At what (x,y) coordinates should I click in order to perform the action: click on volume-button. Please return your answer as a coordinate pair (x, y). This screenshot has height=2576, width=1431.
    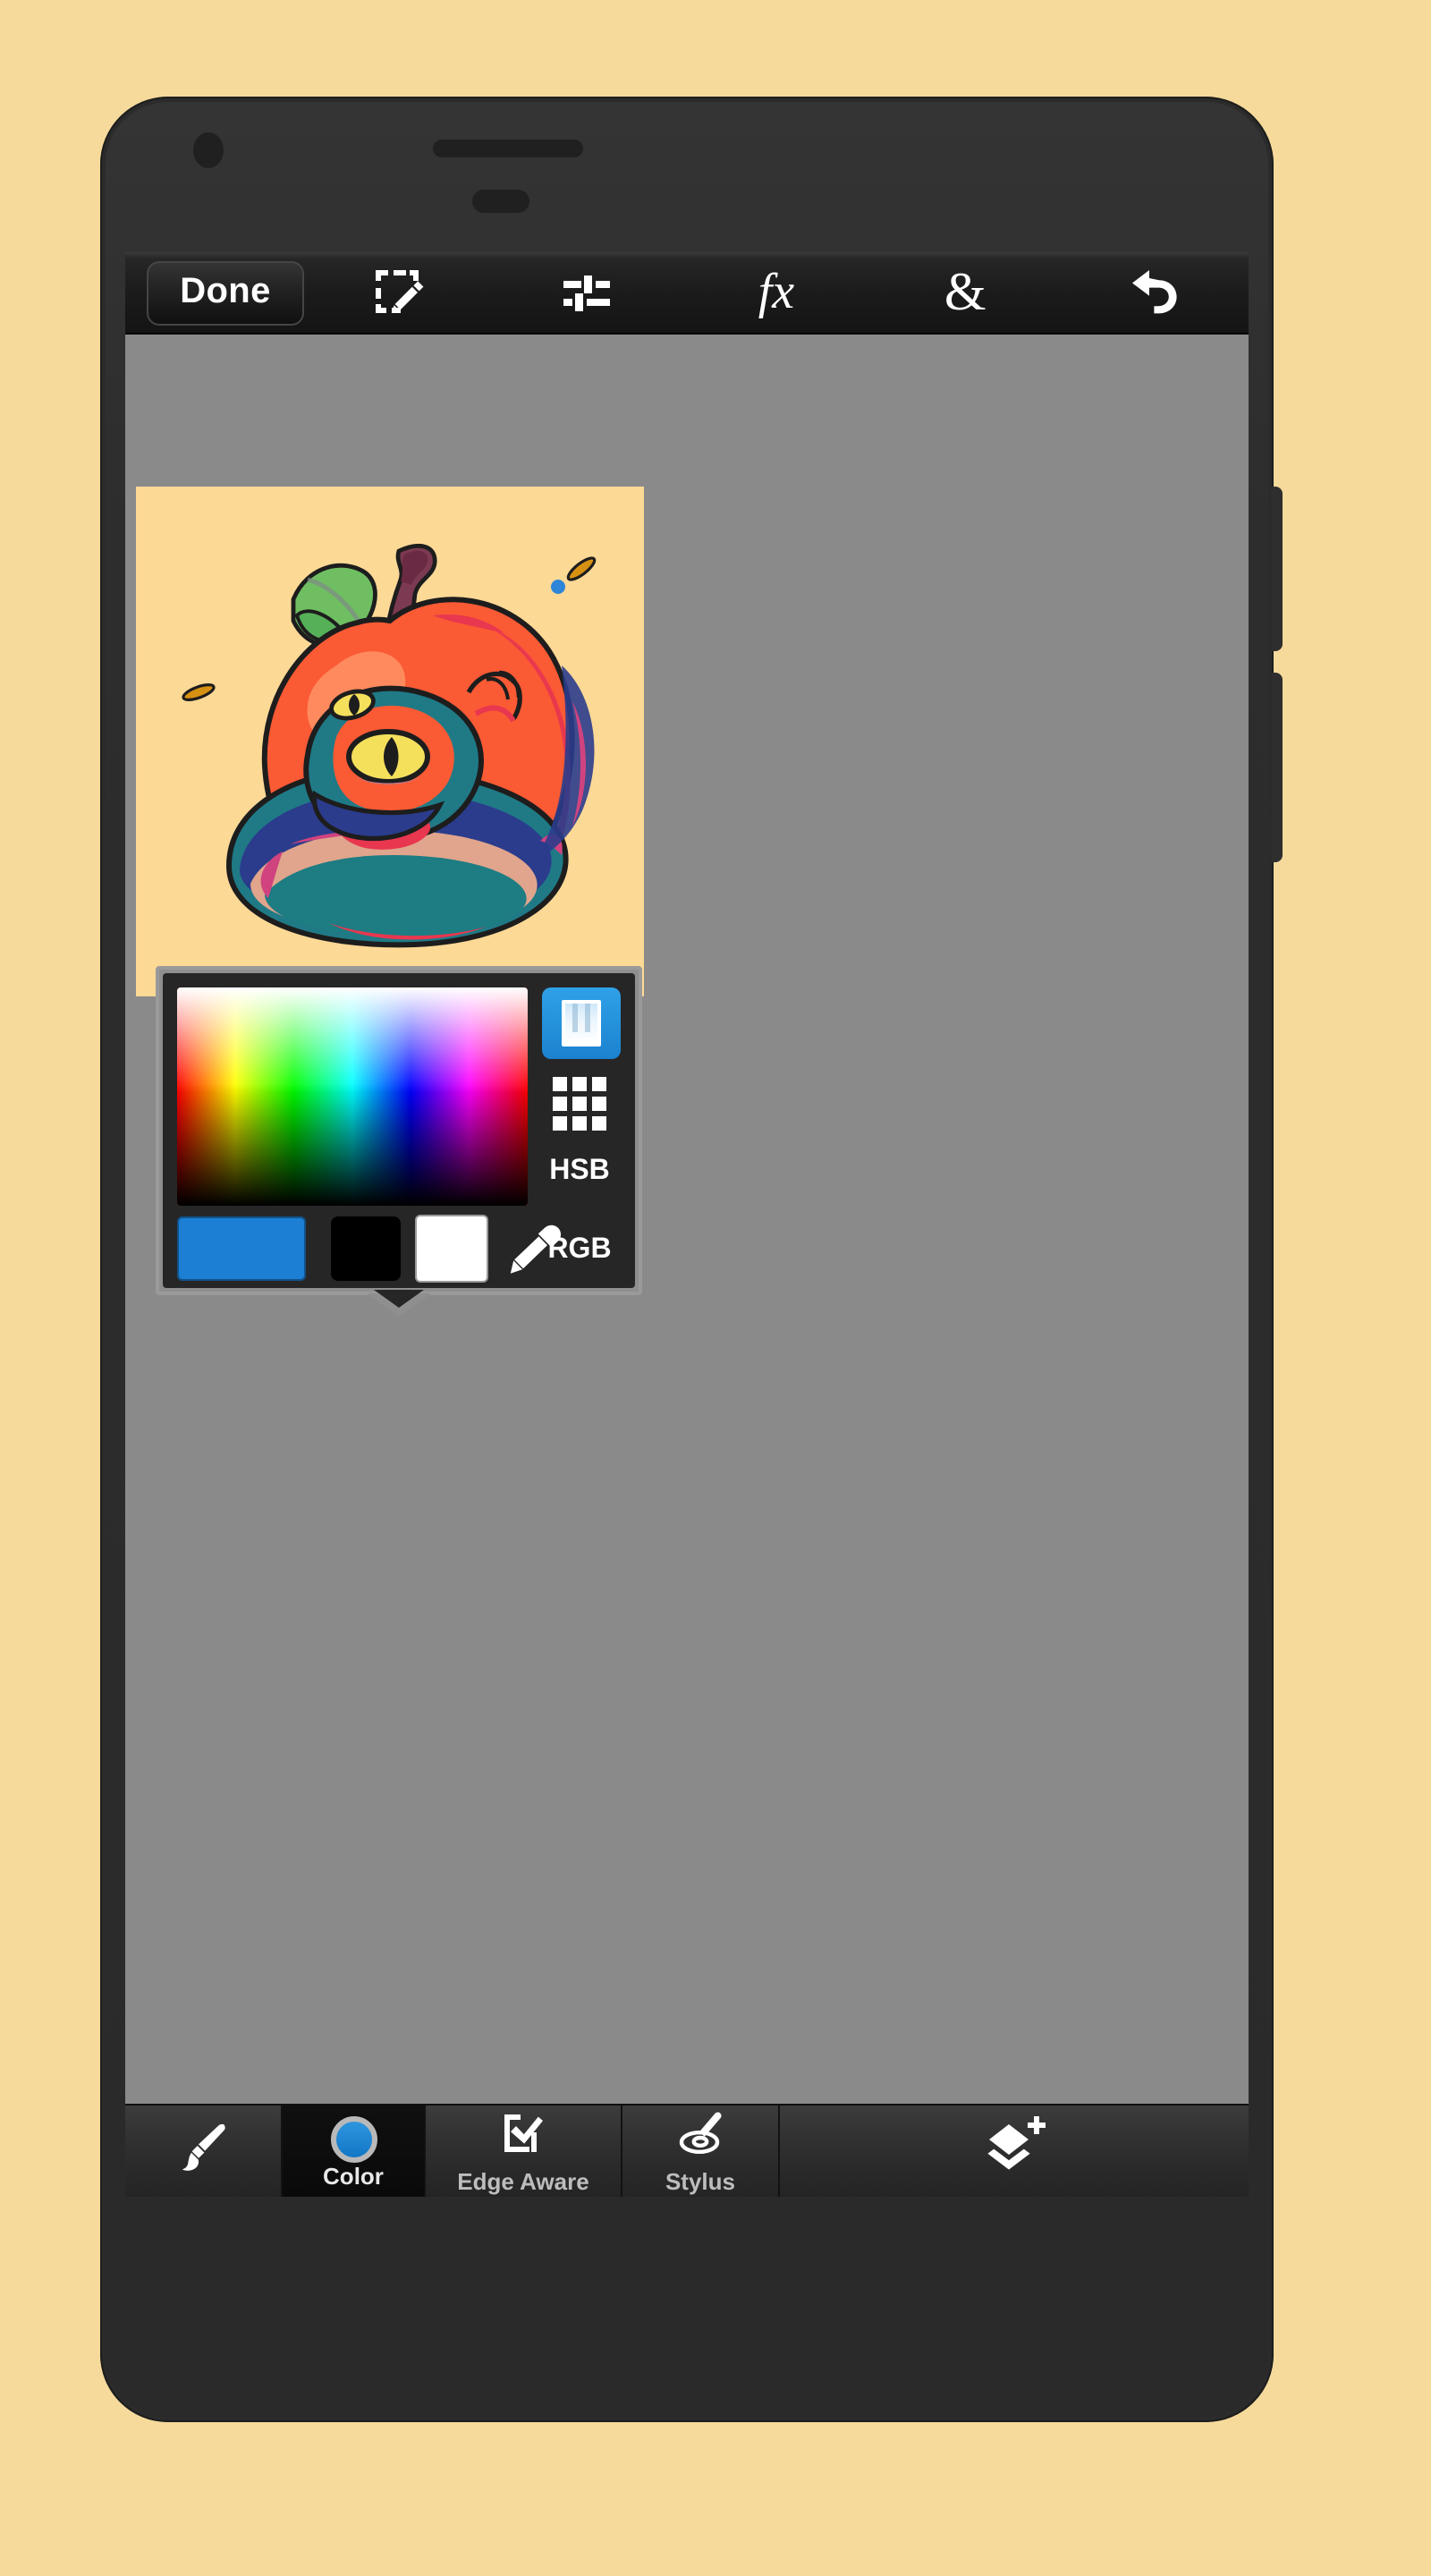
    Looking at the image, I should click on (1277, 569).